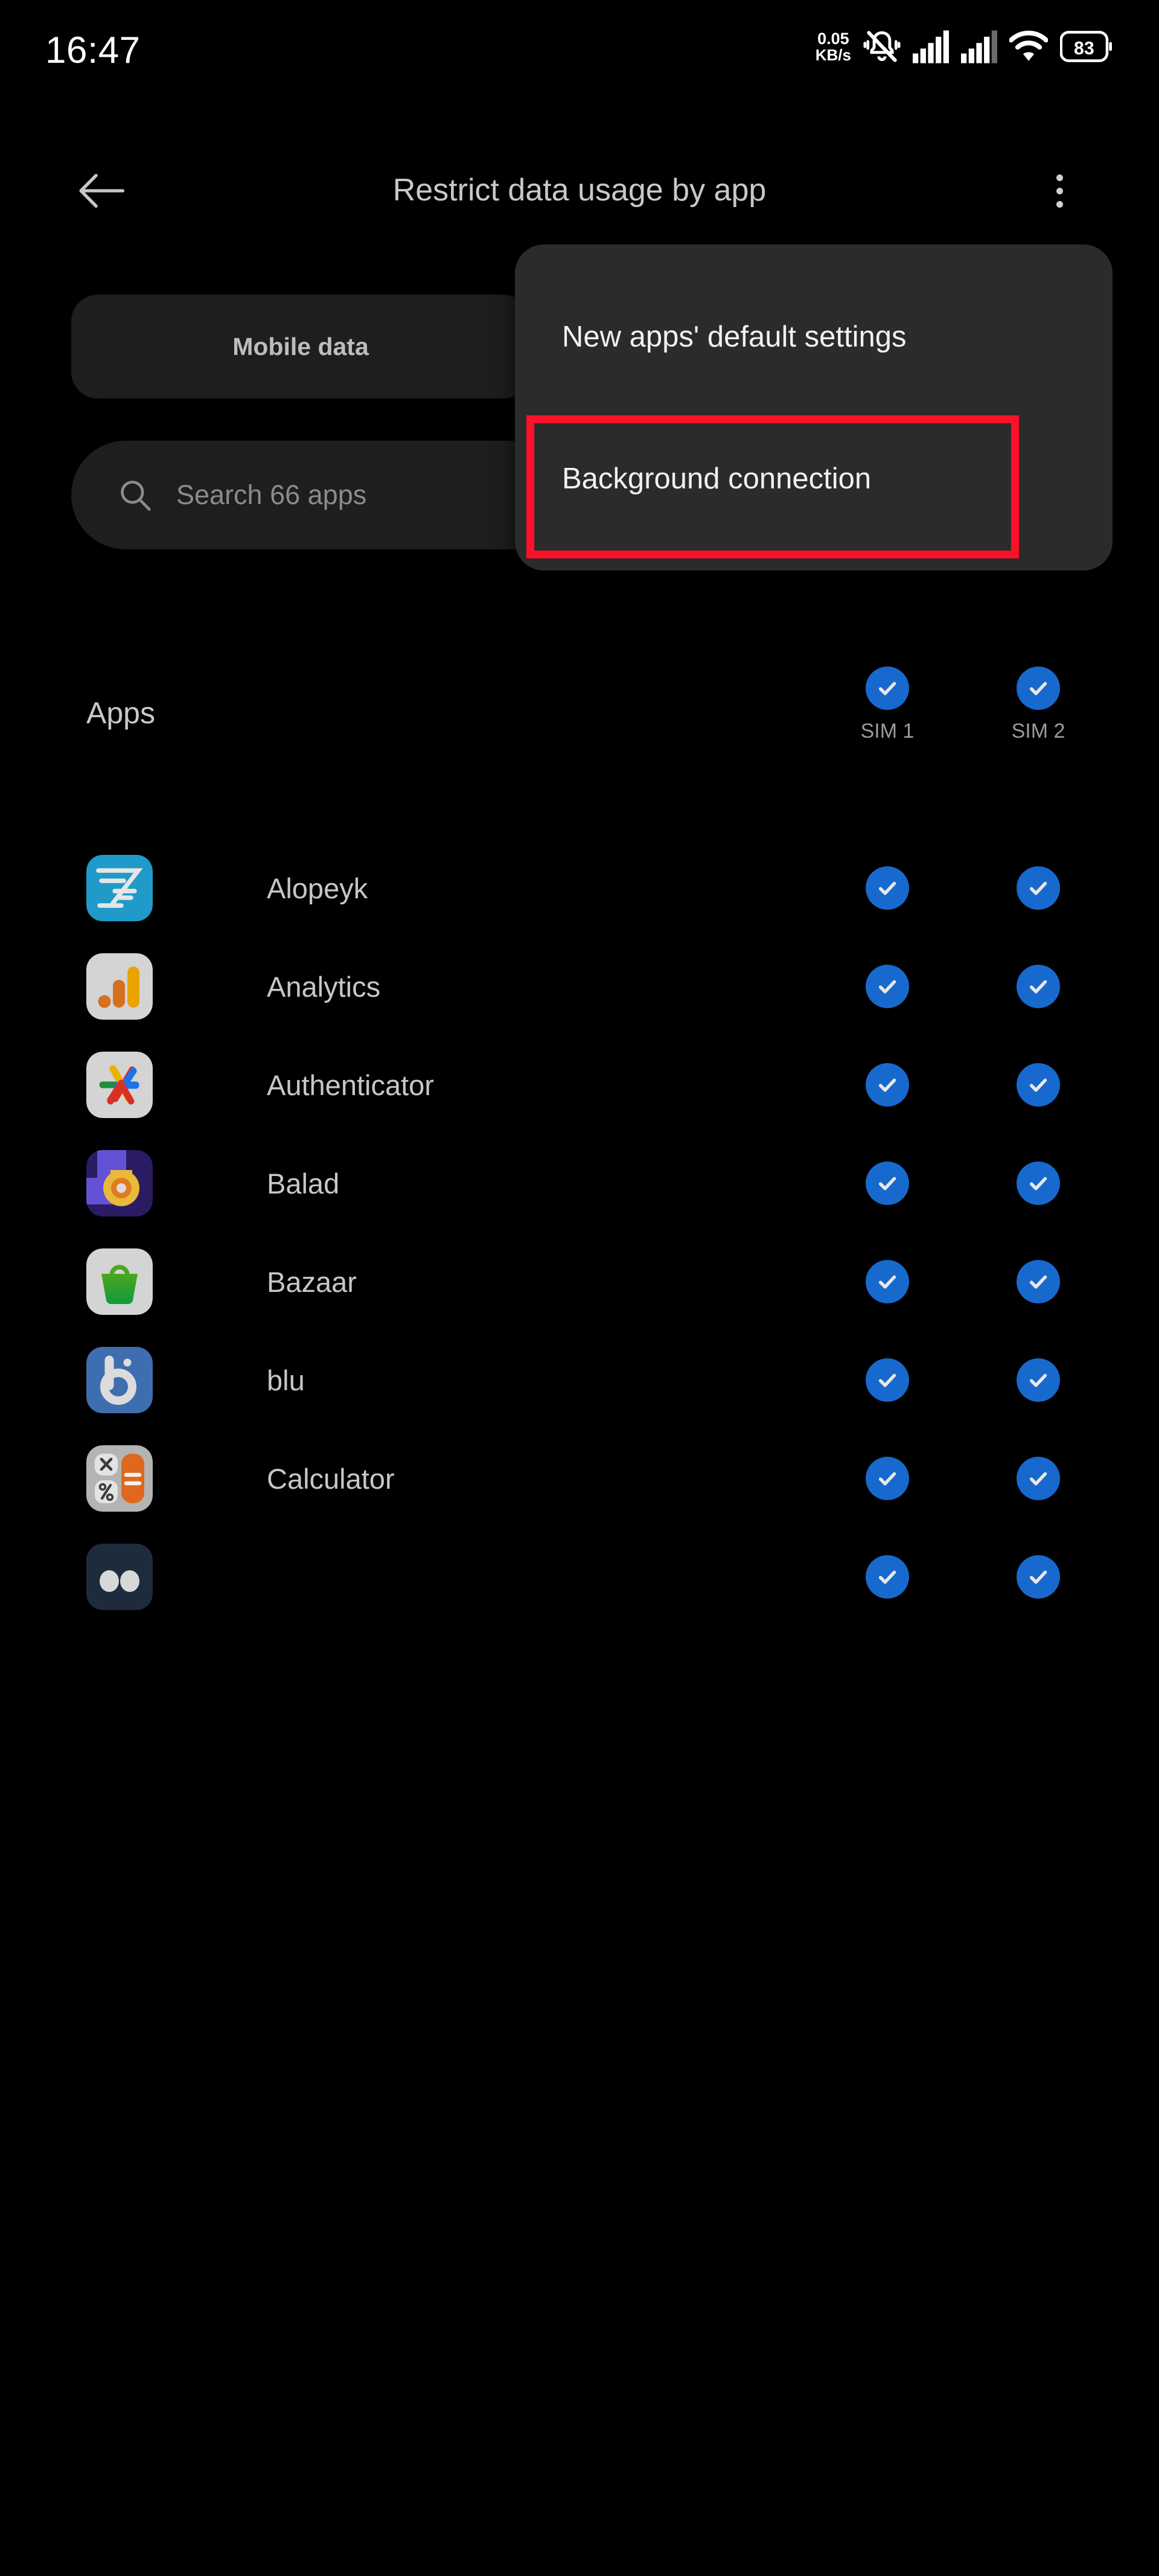  I want to click on table-row: Bazaar, so click(579, 1282).